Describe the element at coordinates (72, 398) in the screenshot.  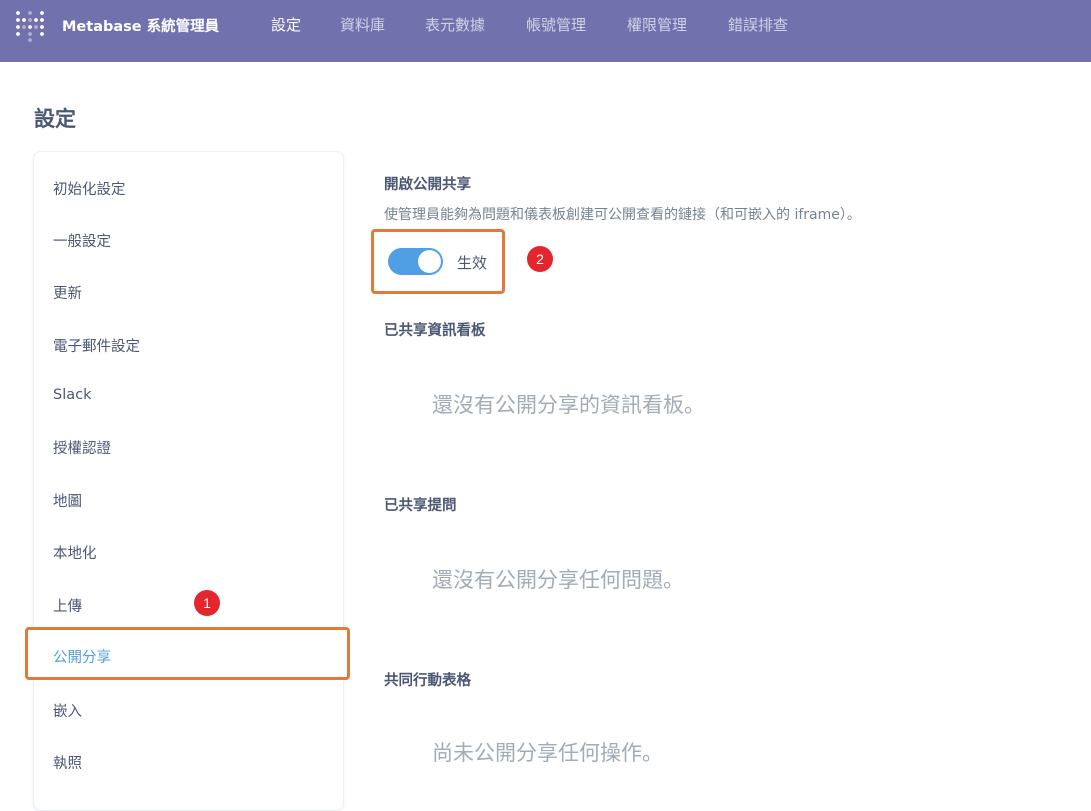
I see `sidebar-item-slack: Slack` at that location.